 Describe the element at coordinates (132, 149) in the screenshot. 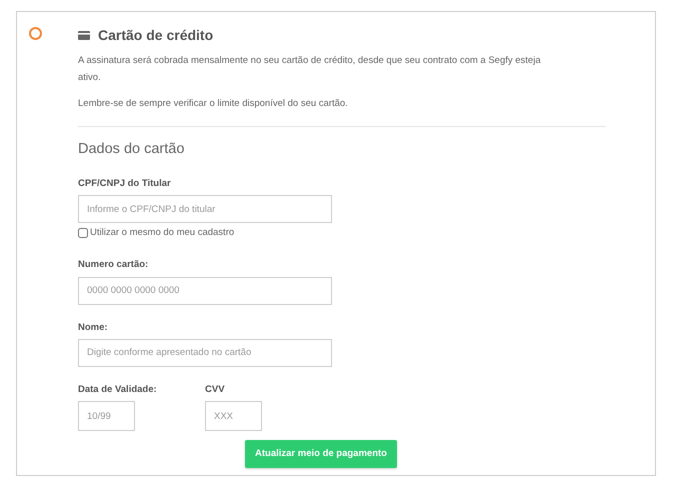

I see `section-title: Dados do cartão` at that location.